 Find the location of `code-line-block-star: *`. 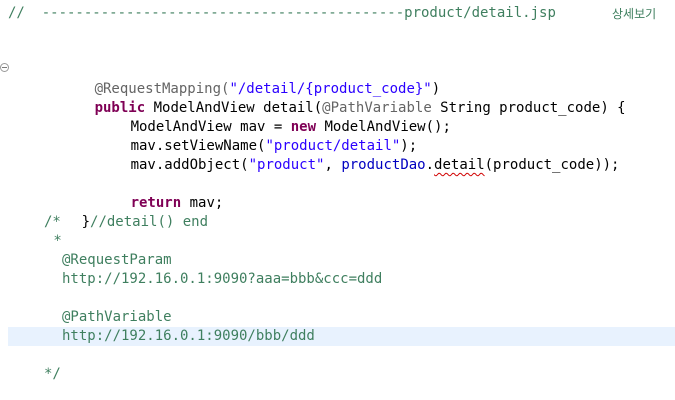

code-line-block-star: * is located at coordinates (30, 241).